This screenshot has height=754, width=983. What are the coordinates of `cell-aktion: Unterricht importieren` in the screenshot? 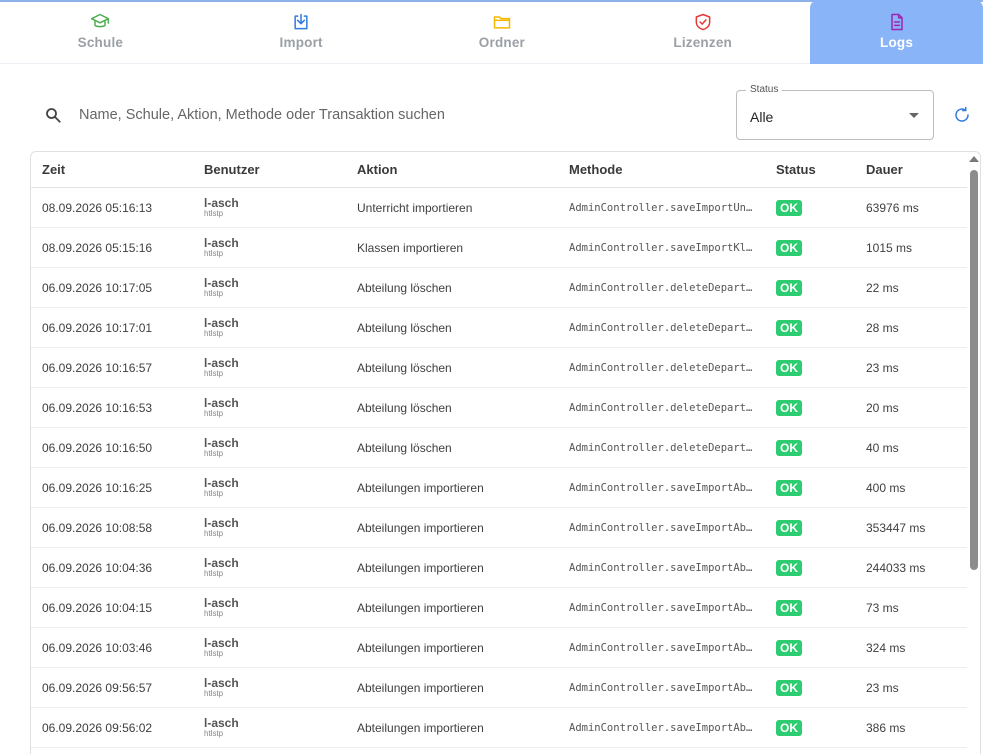 It's located at (415, 207).